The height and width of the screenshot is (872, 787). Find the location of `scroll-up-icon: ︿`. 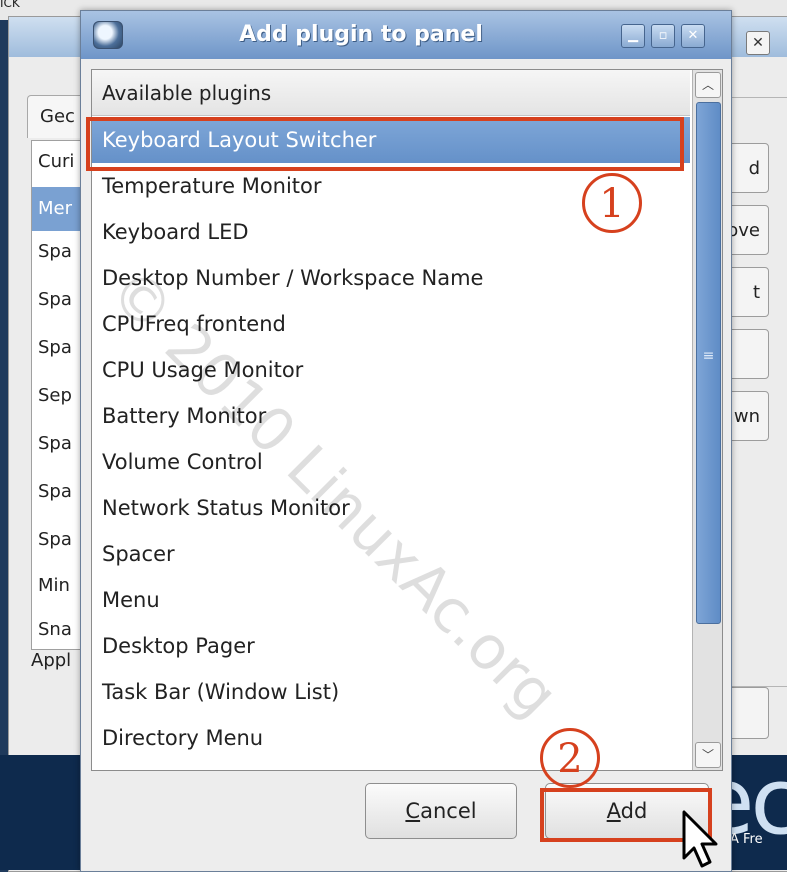

scroll-up-icon: ︿ is located at coordinates (708, 85).